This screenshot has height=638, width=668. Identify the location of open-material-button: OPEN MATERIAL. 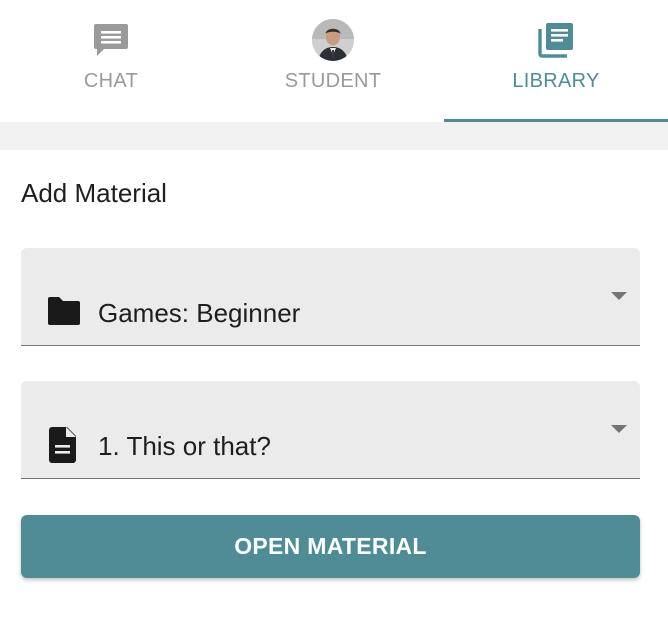
(330, 546).